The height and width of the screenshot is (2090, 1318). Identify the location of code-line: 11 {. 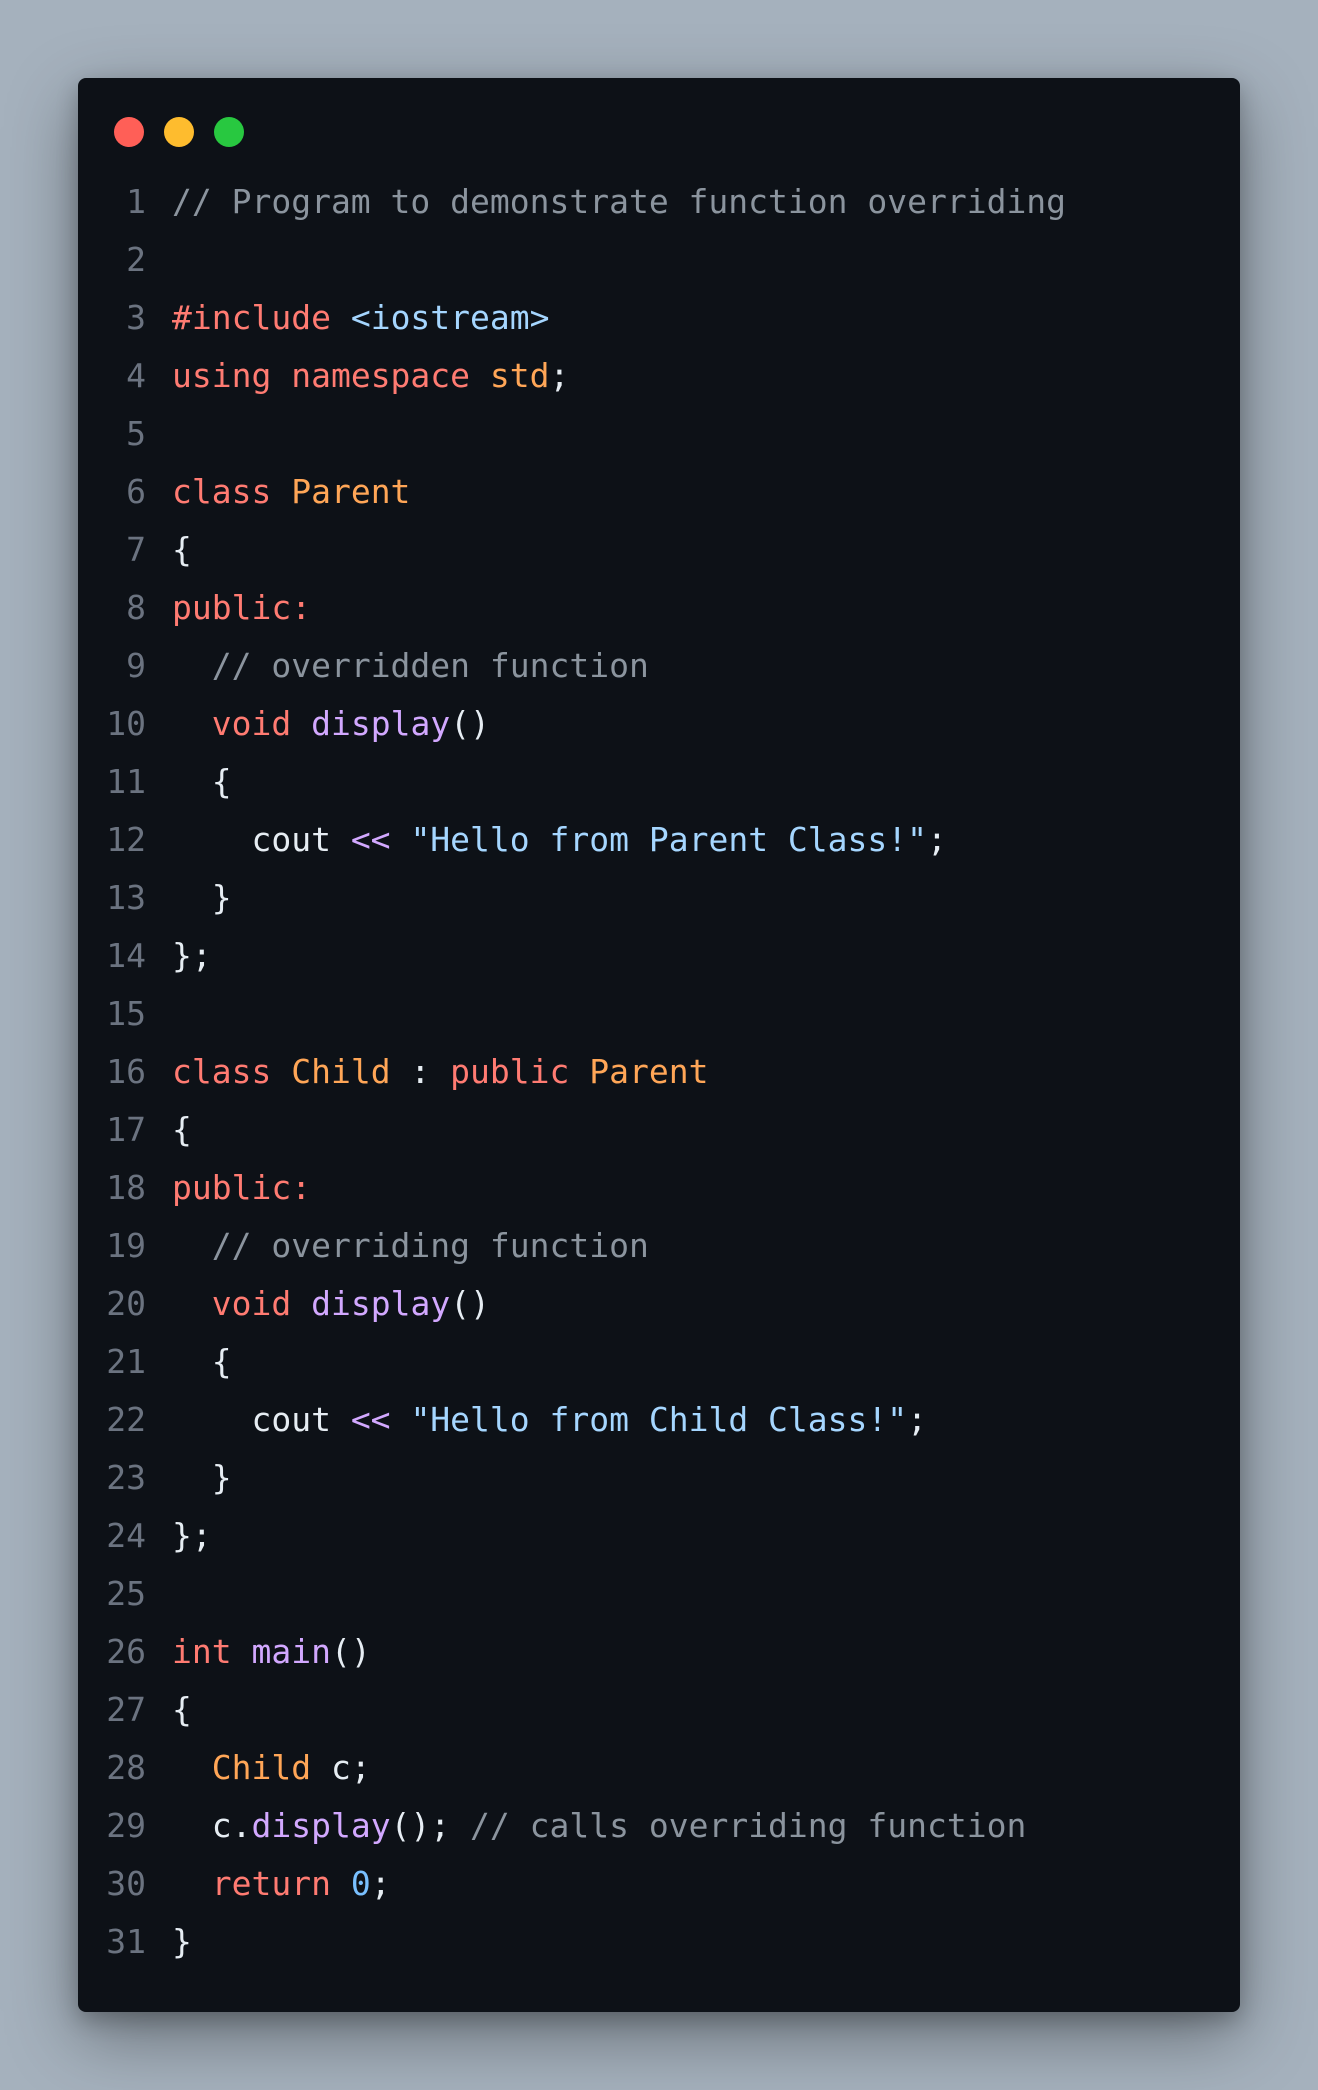
(663, 782).